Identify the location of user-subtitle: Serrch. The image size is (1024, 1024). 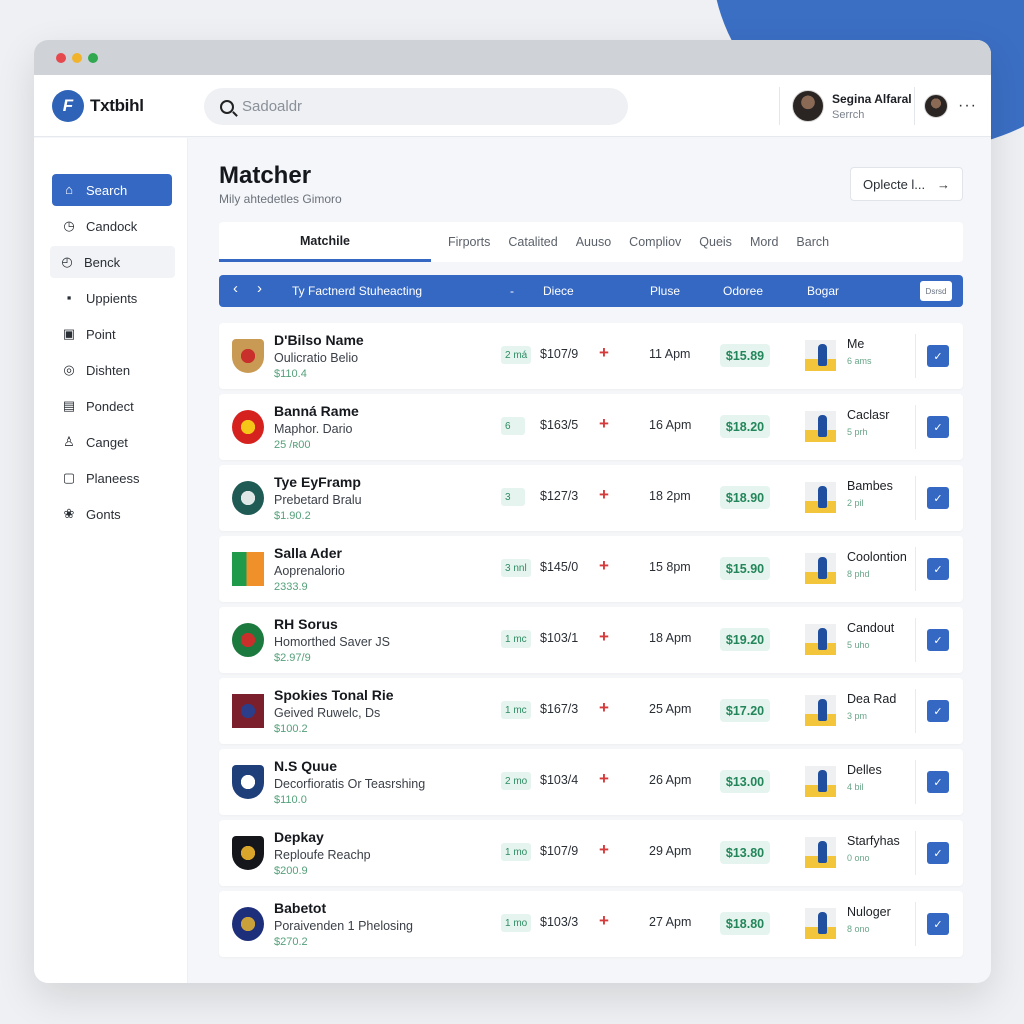
(848, 114).